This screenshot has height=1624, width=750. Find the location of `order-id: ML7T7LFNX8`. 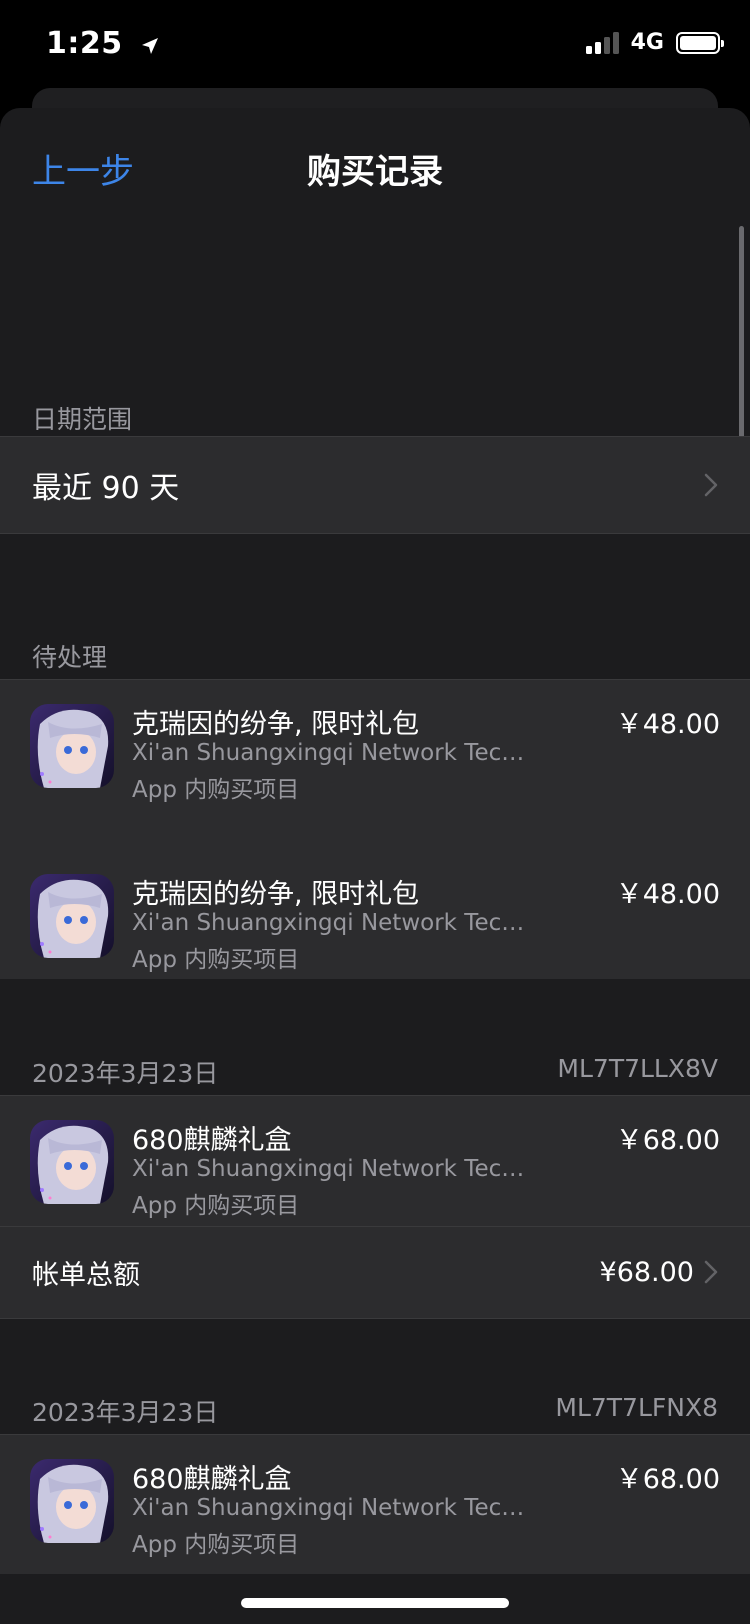

order-id: ML7T7LFNX8 is located at coordinates (636, 1407).